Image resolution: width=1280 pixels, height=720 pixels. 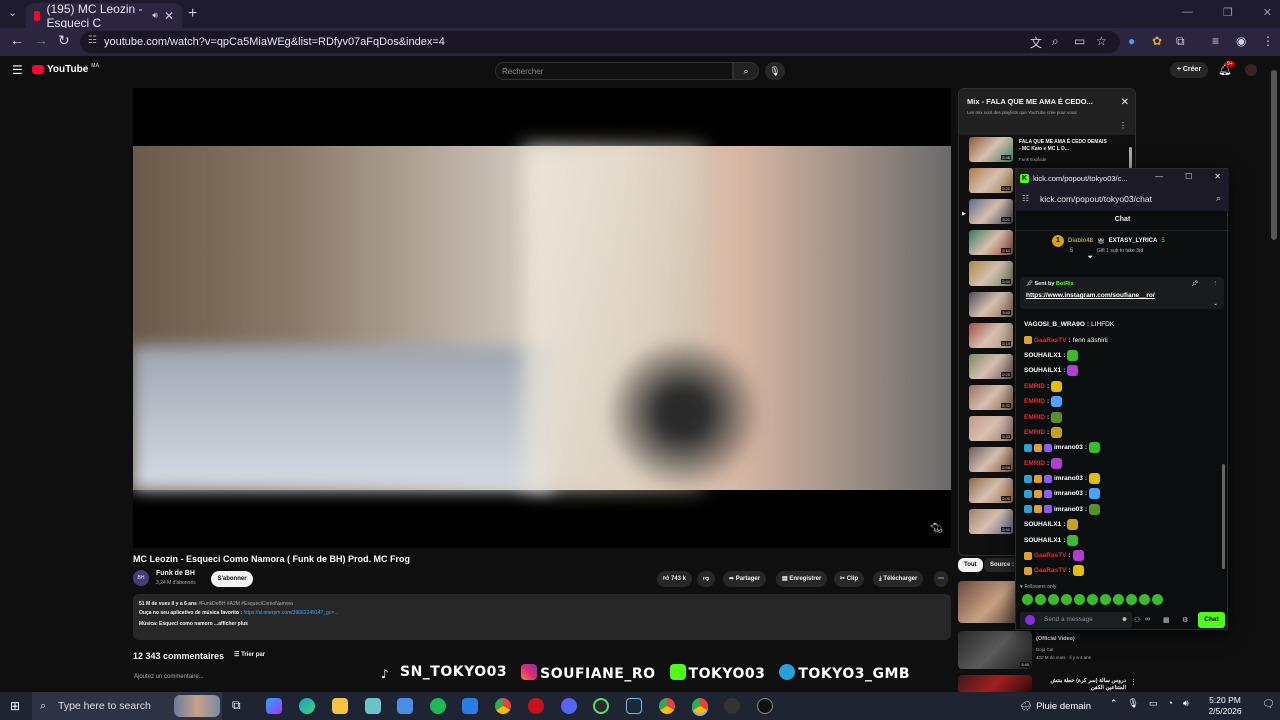 I want to click on windows-start-icon: ⊞, so click(x=15, y=706).